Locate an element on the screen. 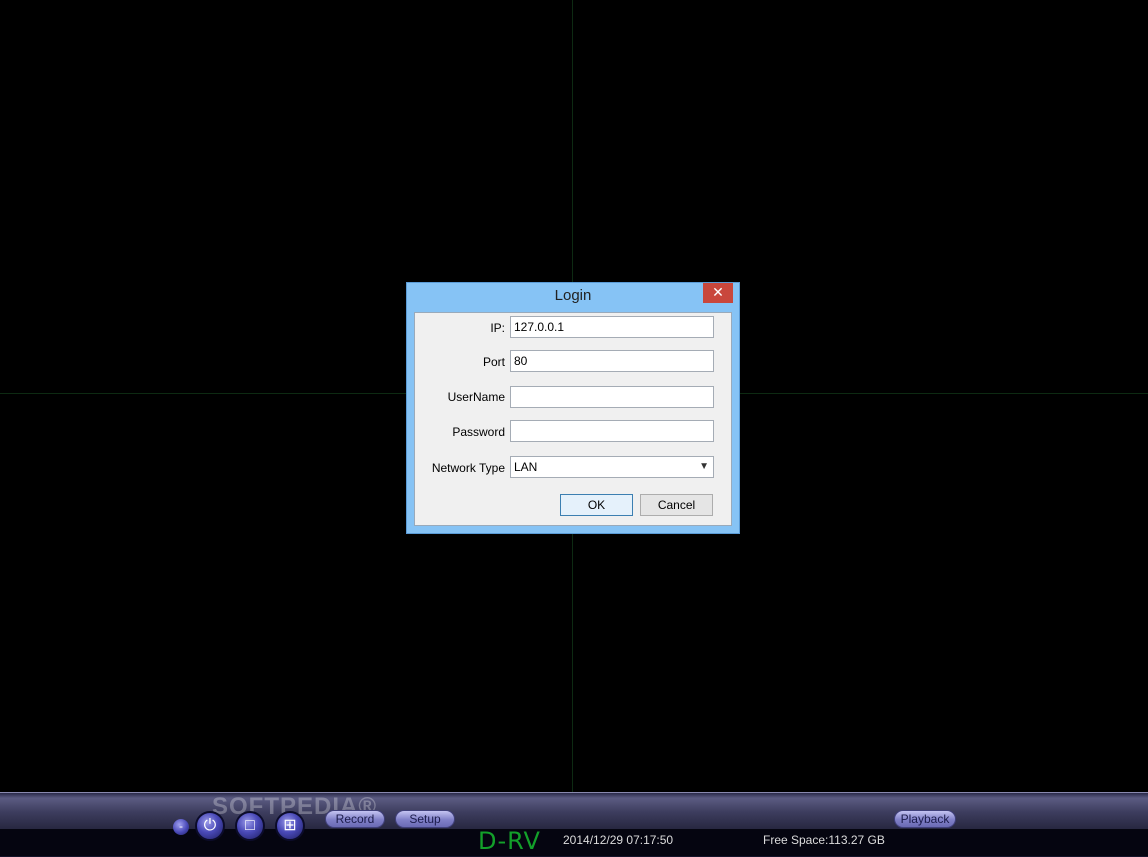 The width and height of the screenshot is (1148, 857). power-icon: ⏻ is located at coordinates (210, 825).